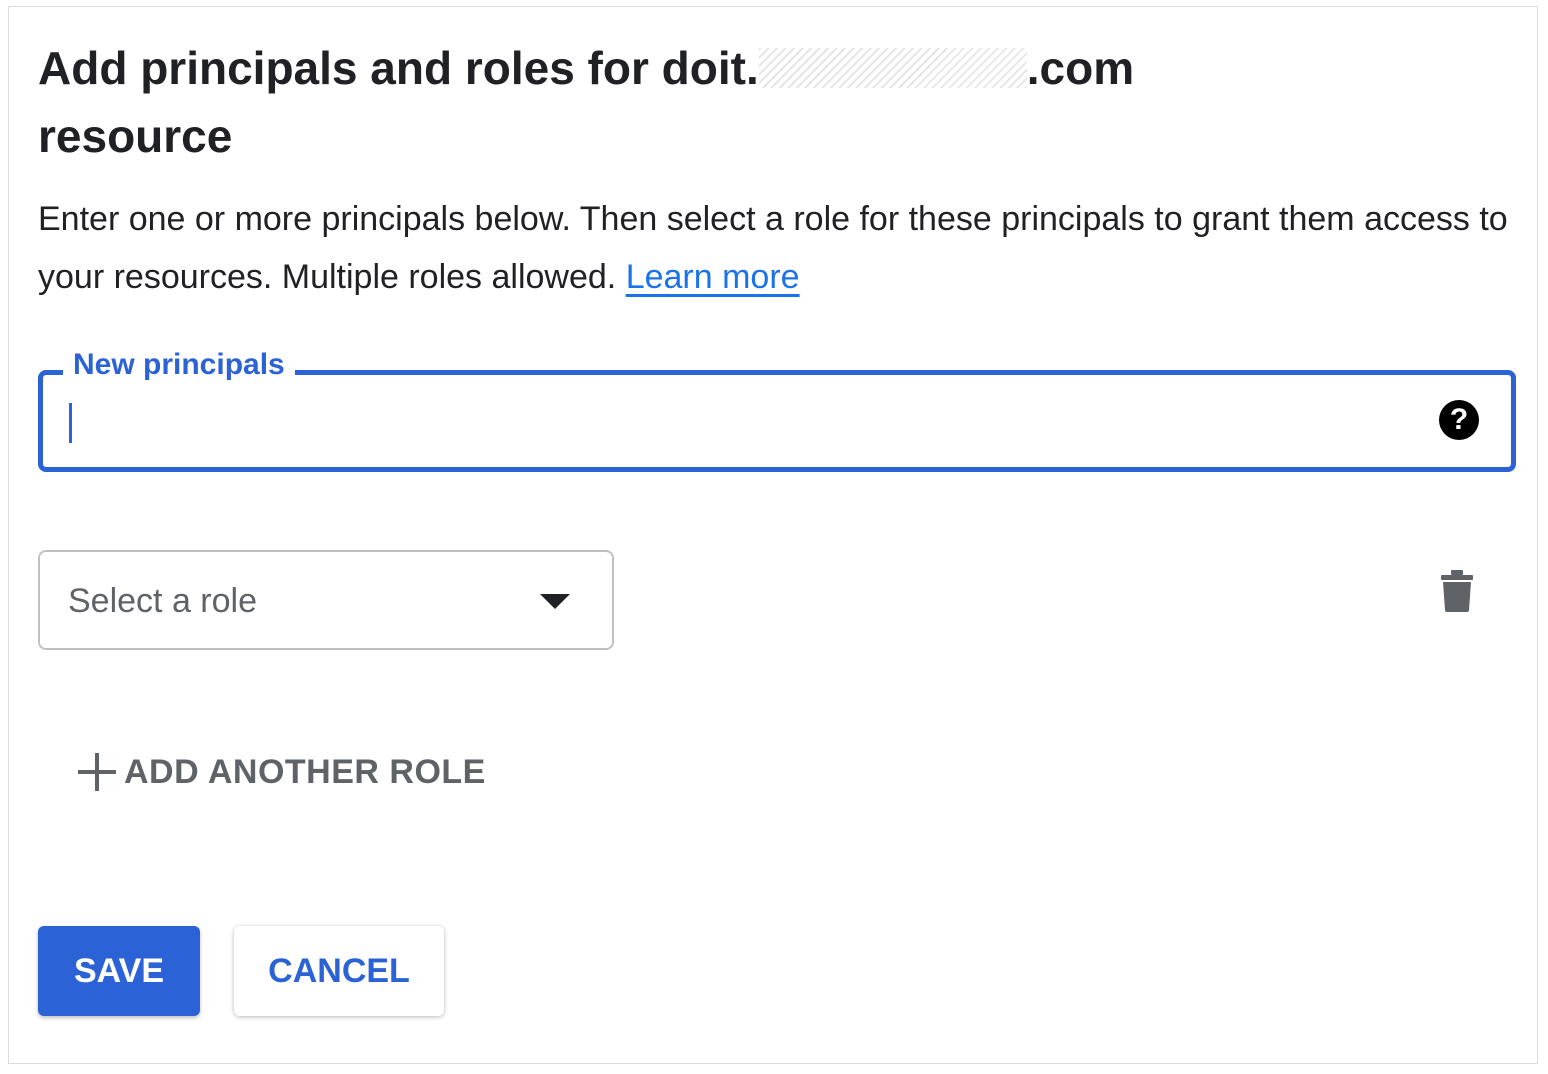 The width and height of the screenshot is (1548, 1074). Describe the element at coordinates (735, 422) in the screenshot. I see `new-principals-input` at that location.